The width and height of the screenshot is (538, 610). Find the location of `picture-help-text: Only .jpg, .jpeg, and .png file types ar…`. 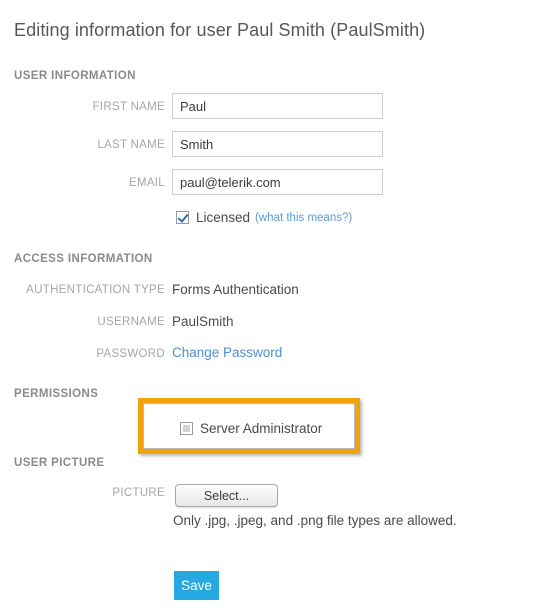

picture-help-text: Only .jpg, .jpeg, and .png file types ar… is located at coordinates (315, 520).